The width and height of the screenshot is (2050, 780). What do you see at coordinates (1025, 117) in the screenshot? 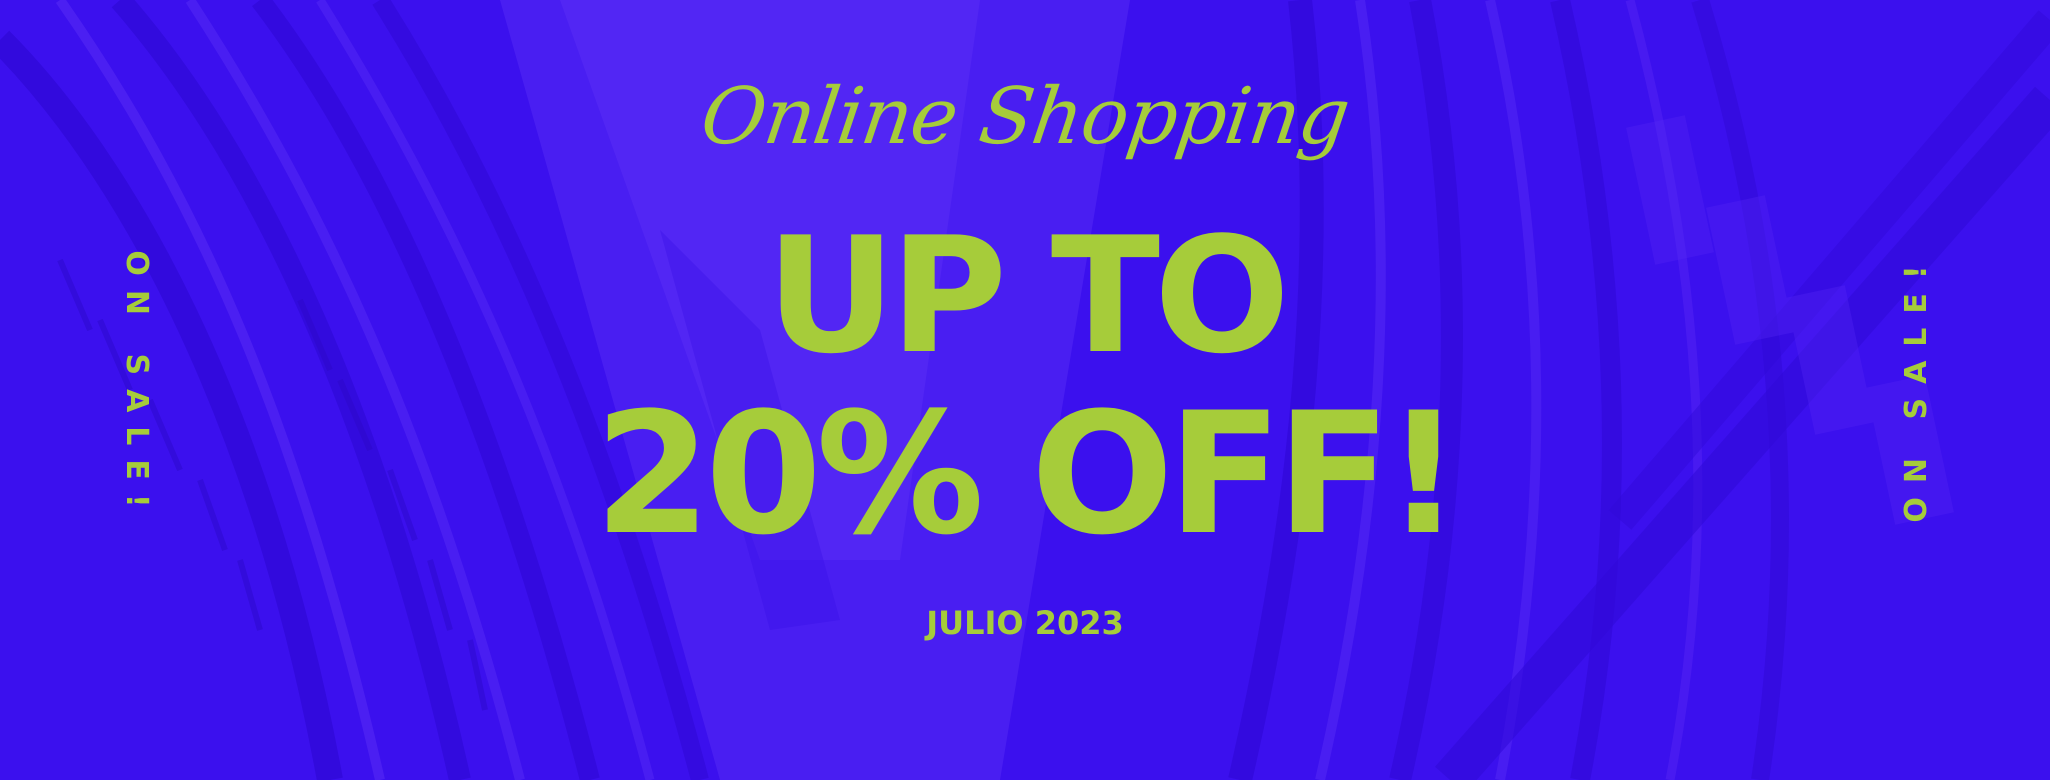
I see `script-title: Online Shopping` at bounding box center [1025, 117].